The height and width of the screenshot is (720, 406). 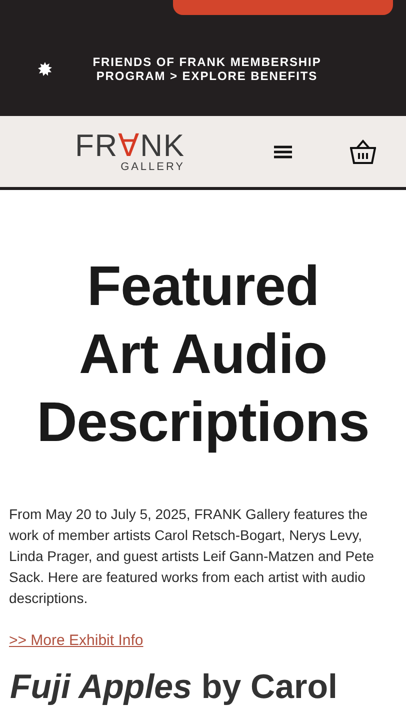 What do you see at coordinates (207, 69) in the screenshot?
I see `membership-link: FRIENDS OF FRANK MEMBERSHIP PROGRAM > EXPLORE BENEFITS` at bounding box center [207, 69].